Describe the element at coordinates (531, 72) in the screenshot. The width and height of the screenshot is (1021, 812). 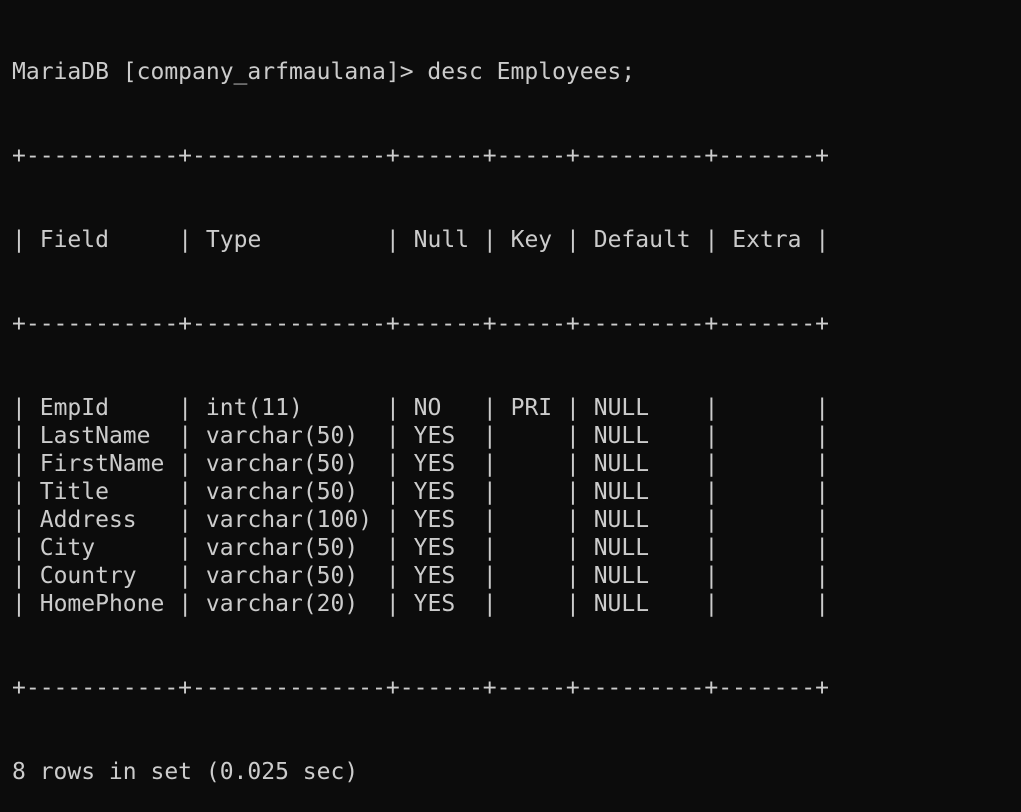
I see `command-text: desc Employees;` at that location.